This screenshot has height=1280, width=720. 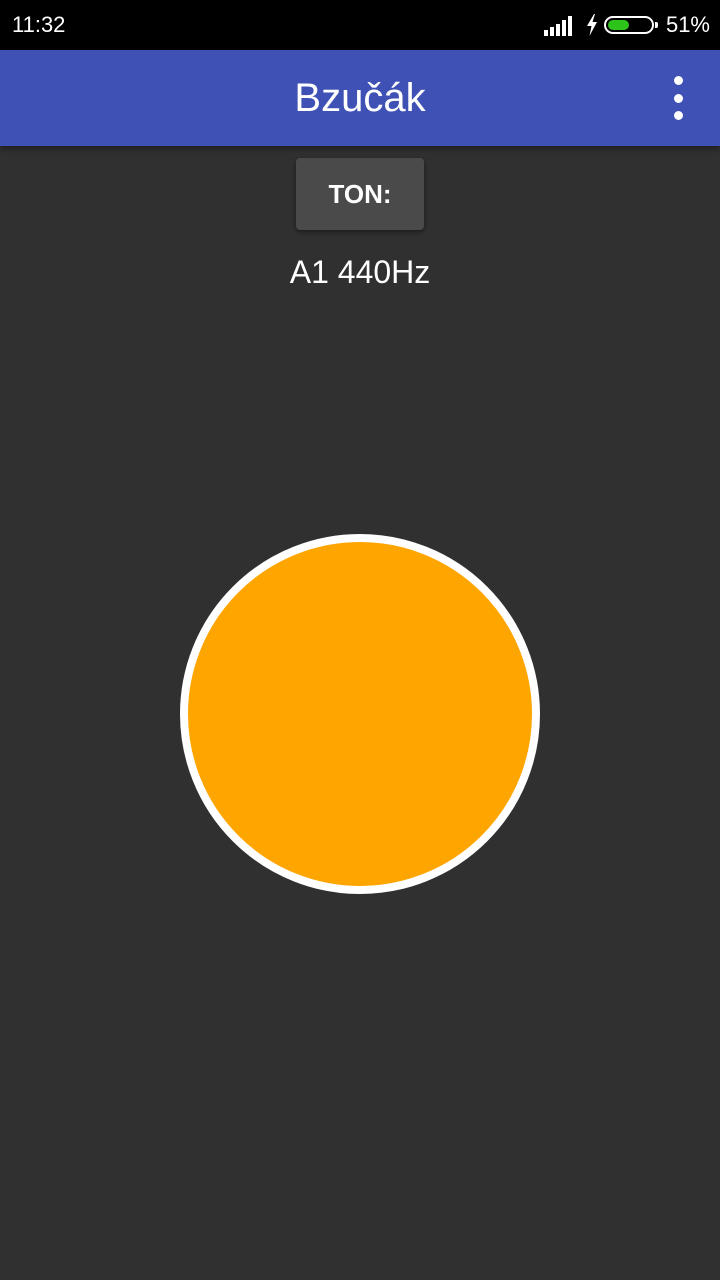 I want to click on more-vert-icon, so click(x=678, y=98).